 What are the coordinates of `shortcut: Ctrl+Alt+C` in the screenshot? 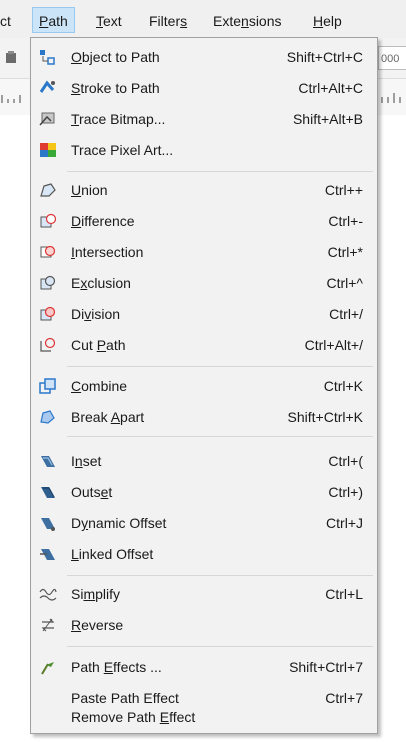 It's located at (330, 88).